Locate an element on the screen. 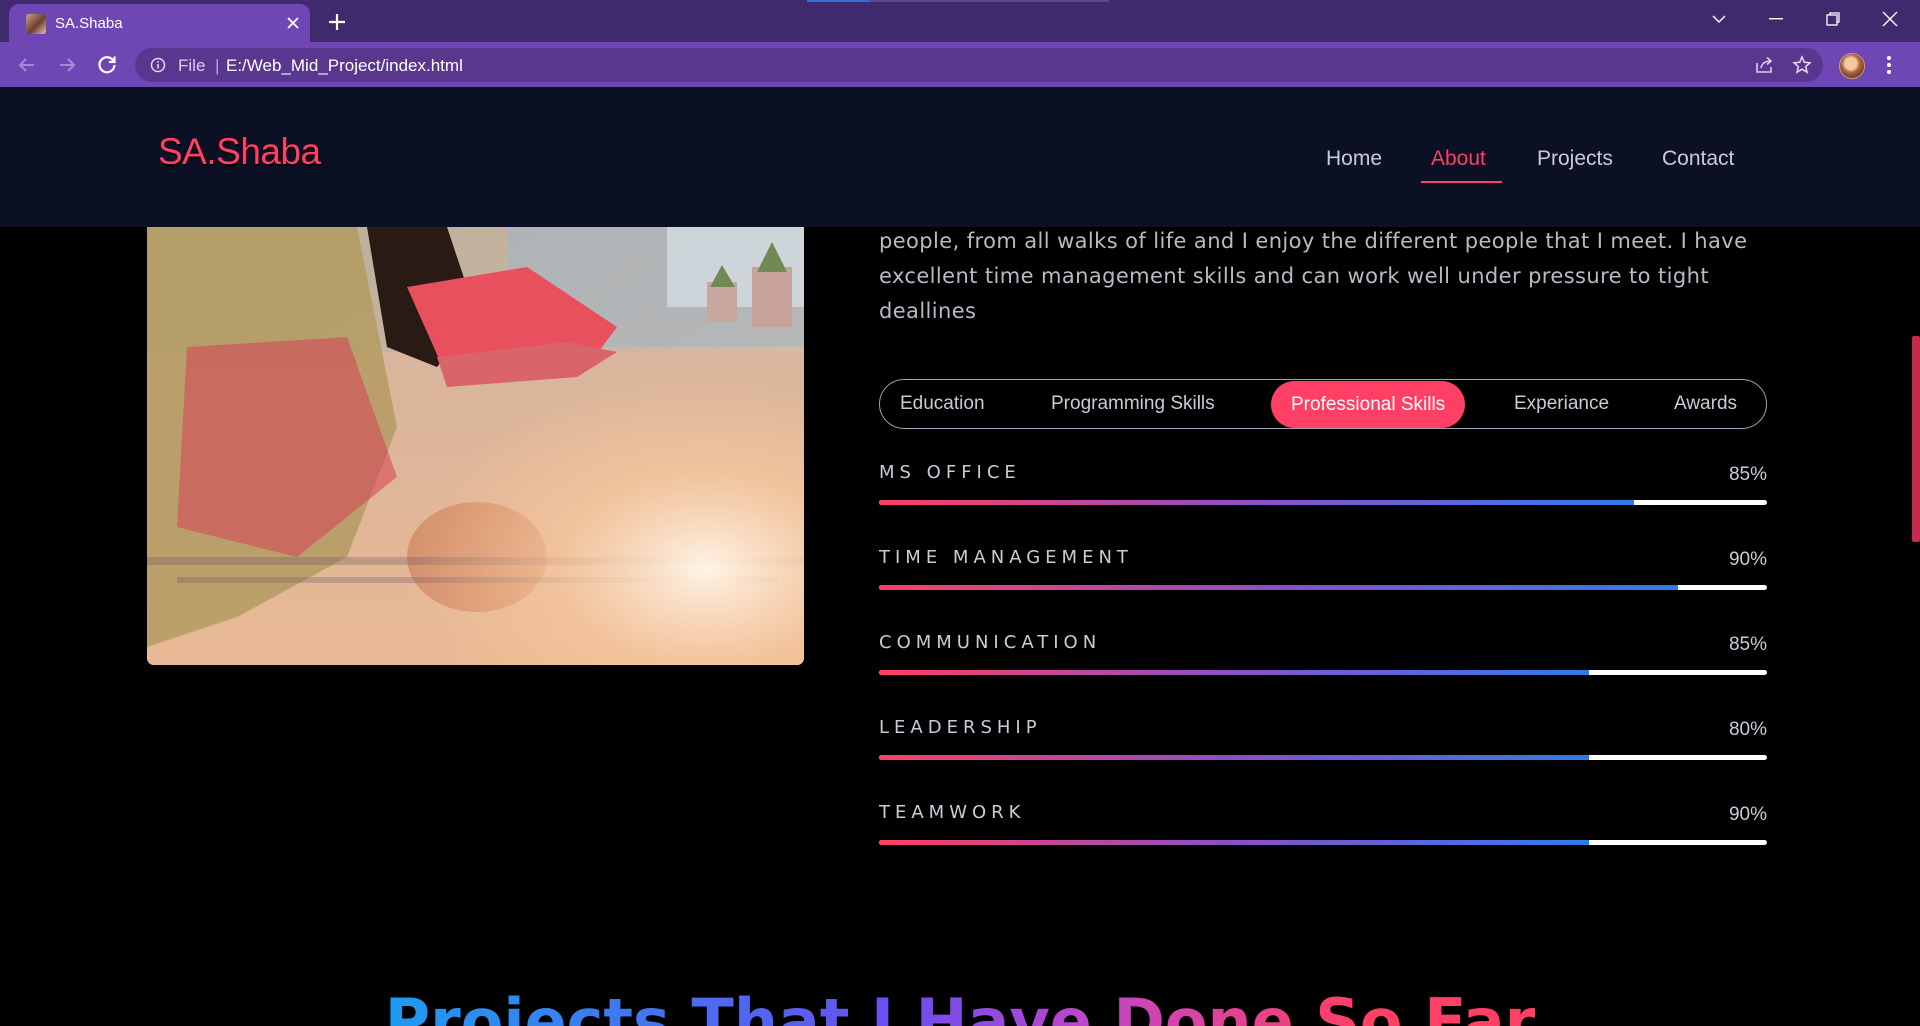  forward-arrow-icon is located at coordinates (67, 65).